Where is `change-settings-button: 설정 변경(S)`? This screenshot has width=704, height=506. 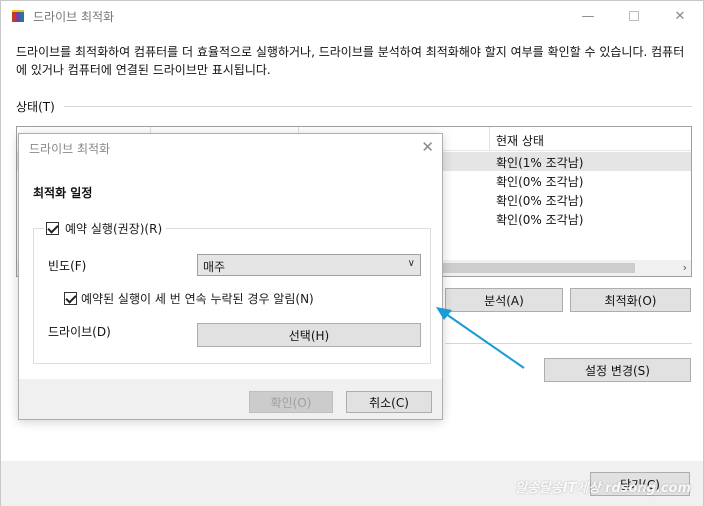 change-settings-button: 설정 변경(S) is located at coordinates (617, 370).